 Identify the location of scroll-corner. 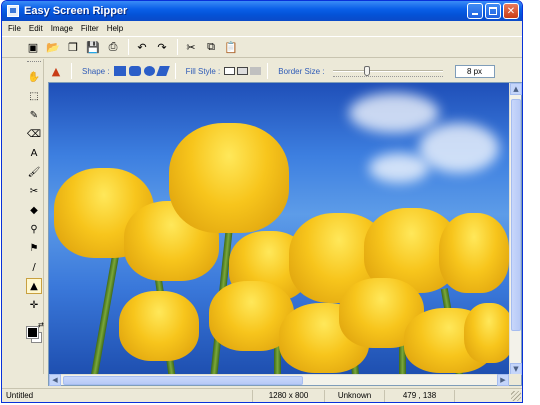
(515, 379).